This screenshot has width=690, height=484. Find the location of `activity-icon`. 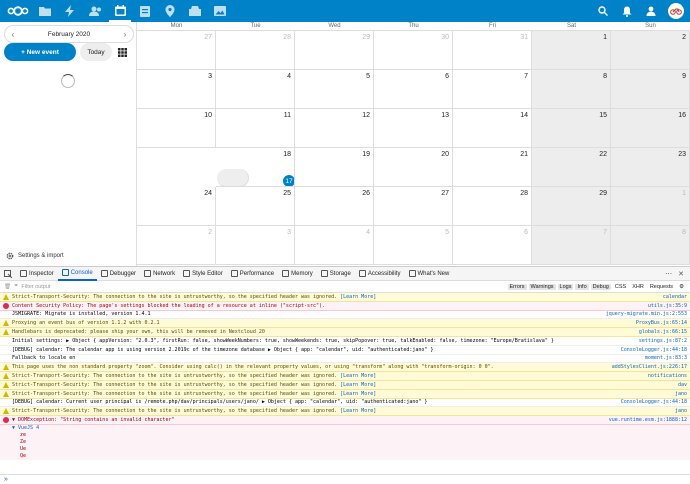

activity-icon is located at coordinates (70, 11).